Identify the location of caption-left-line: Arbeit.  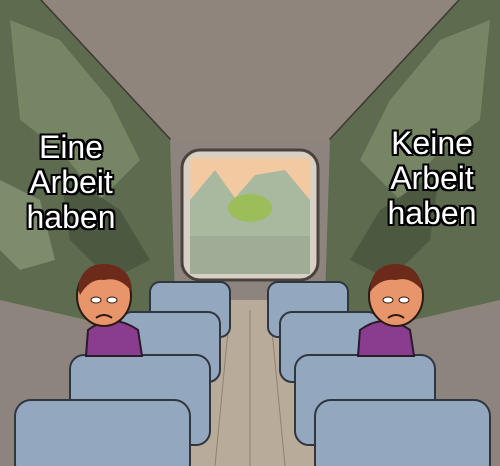
(71, 182).